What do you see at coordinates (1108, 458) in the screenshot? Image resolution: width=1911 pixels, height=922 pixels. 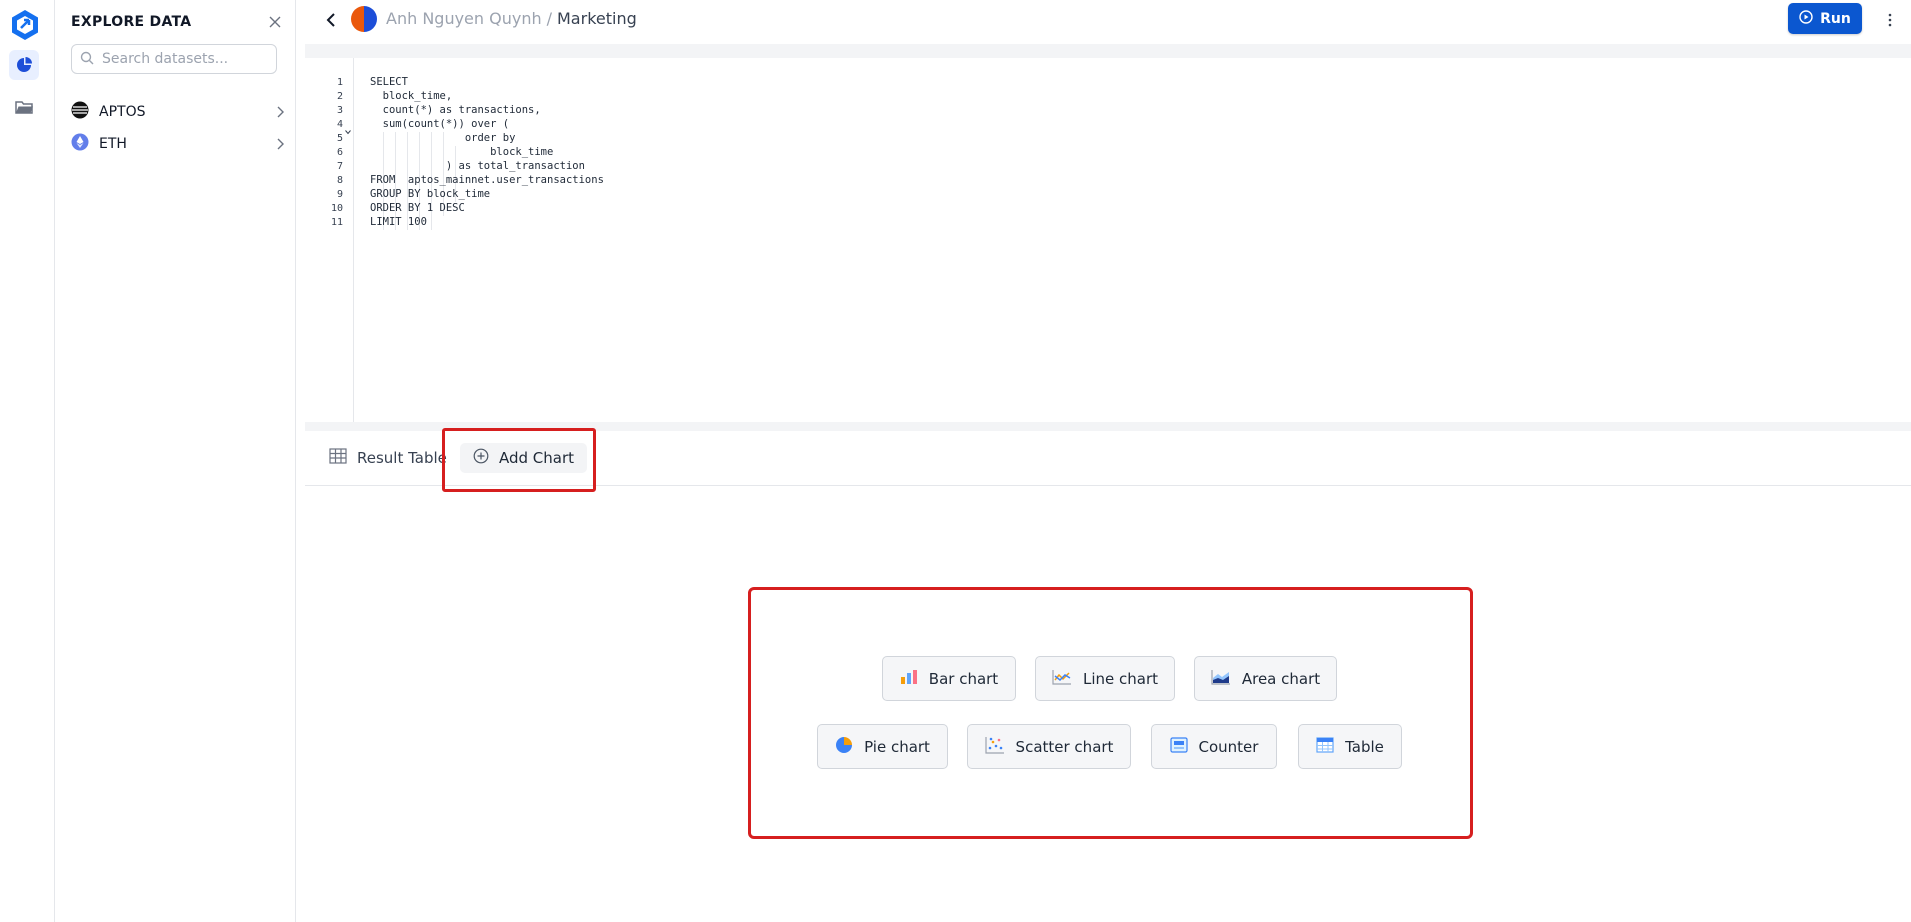 I see `result-tabs: Result Table Add Chart` at bounding box center [1108, 458].